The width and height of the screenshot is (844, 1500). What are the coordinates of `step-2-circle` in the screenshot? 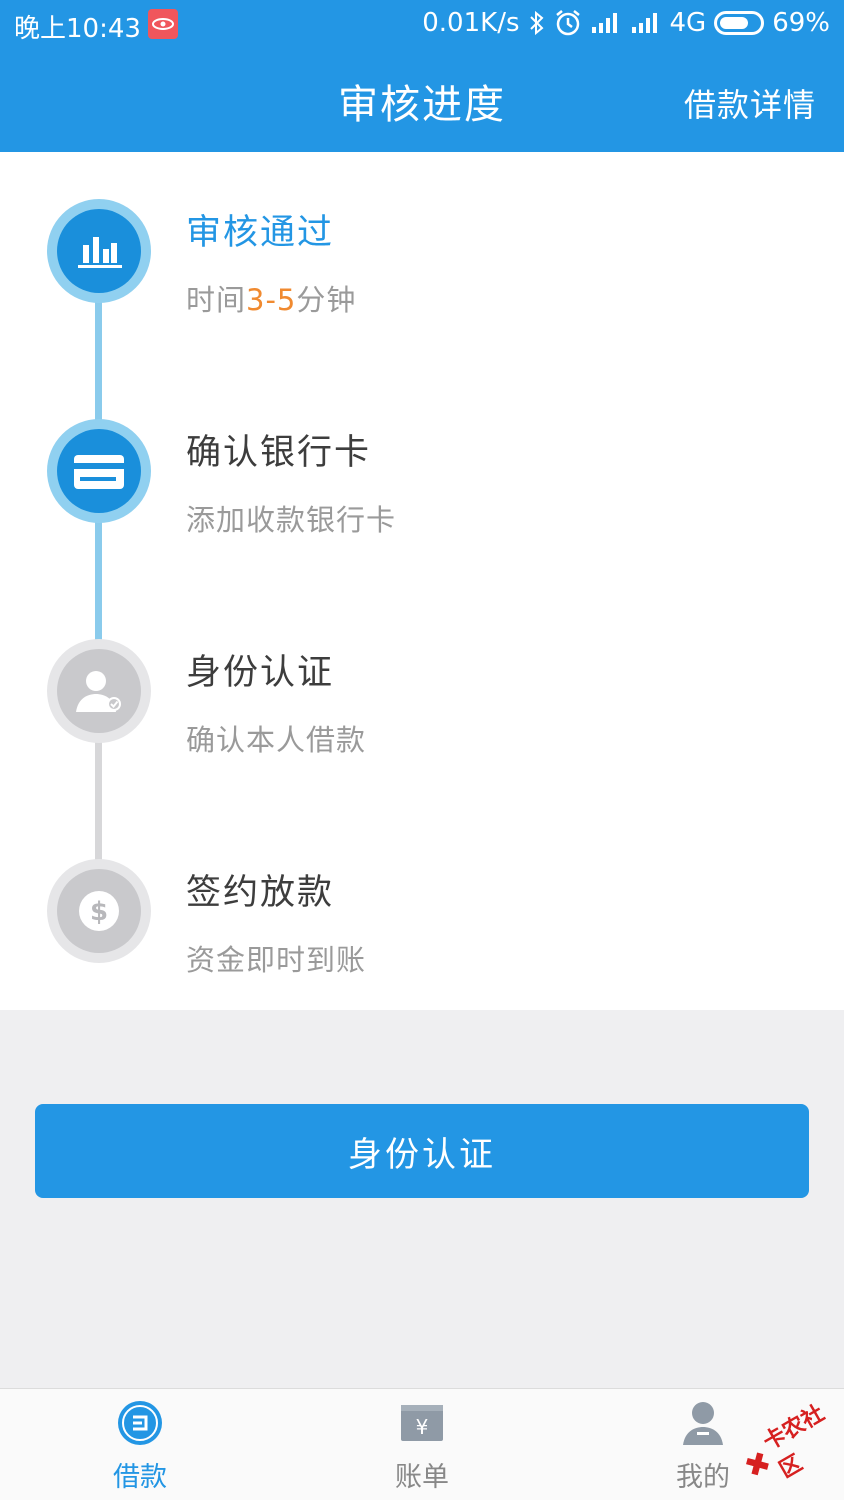 It's located at (99, 471).